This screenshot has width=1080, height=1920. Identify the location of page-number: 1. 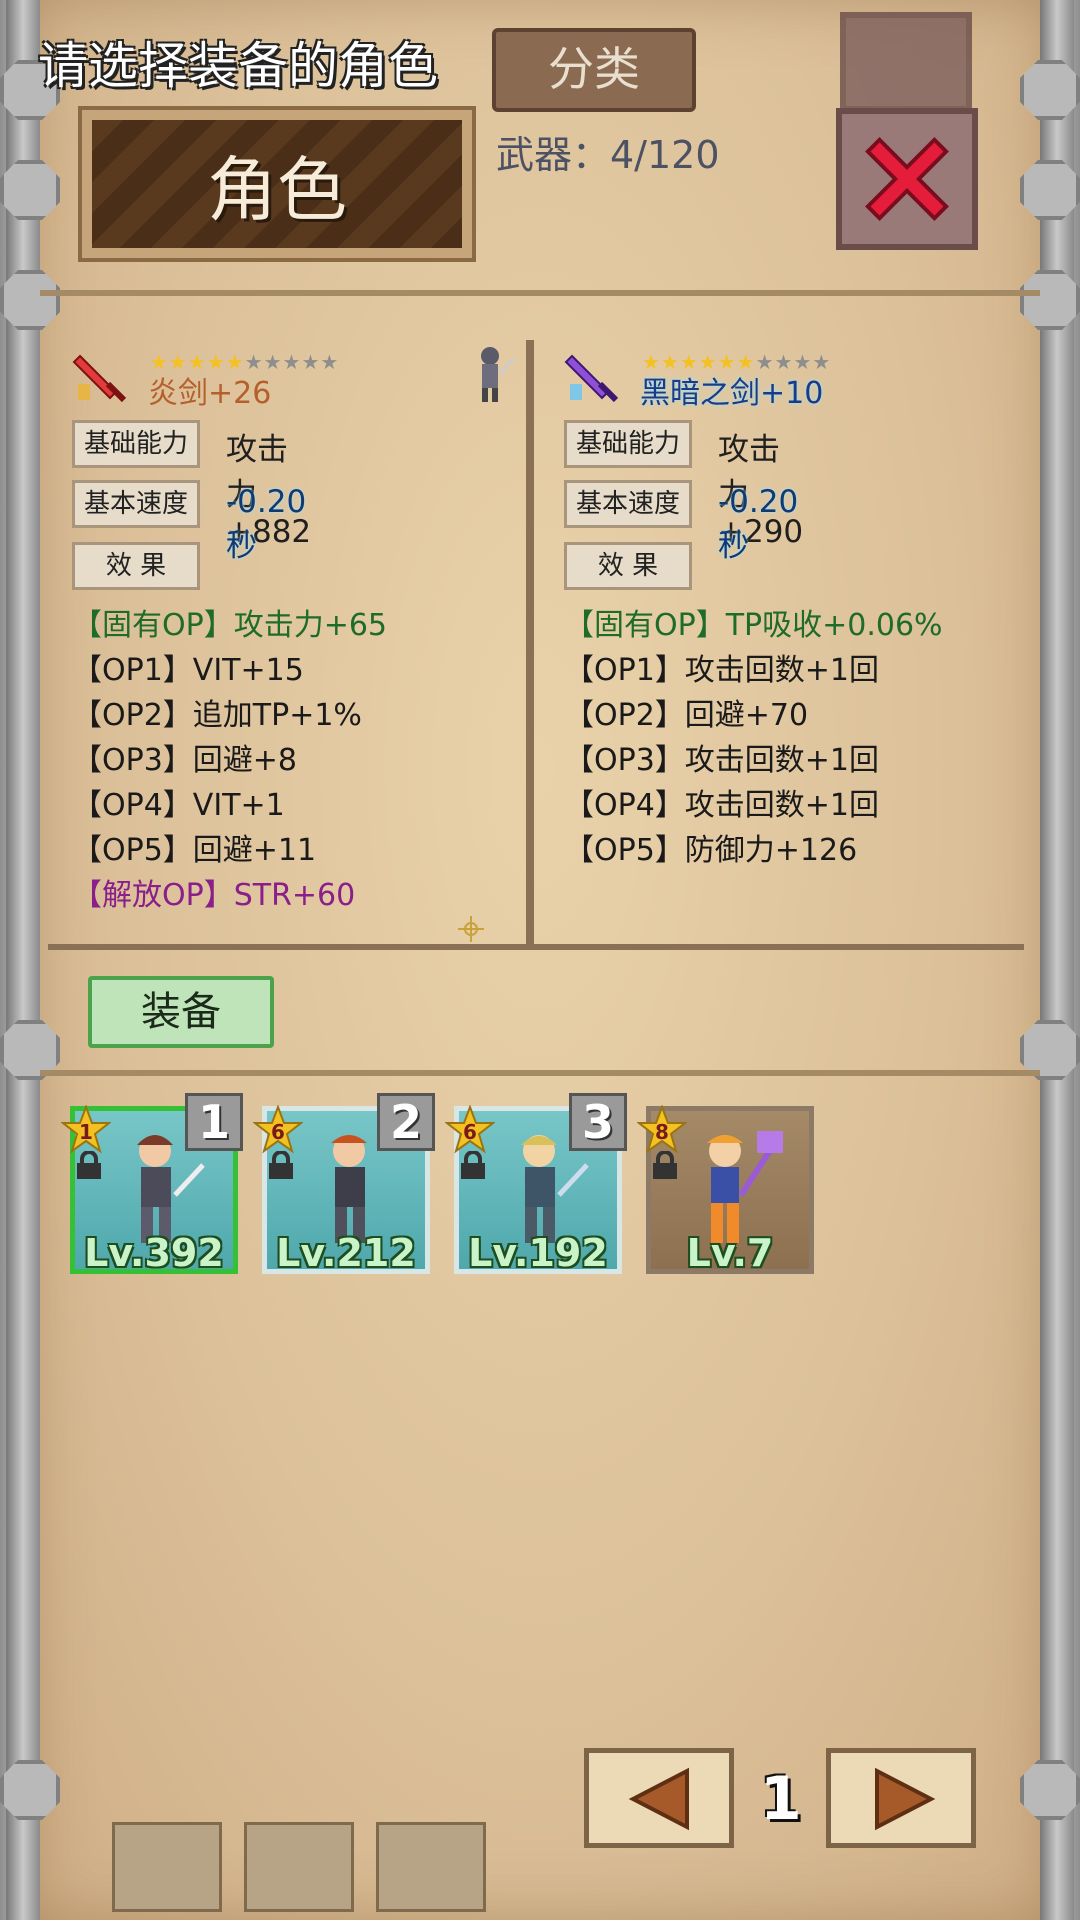
(781, 1799).